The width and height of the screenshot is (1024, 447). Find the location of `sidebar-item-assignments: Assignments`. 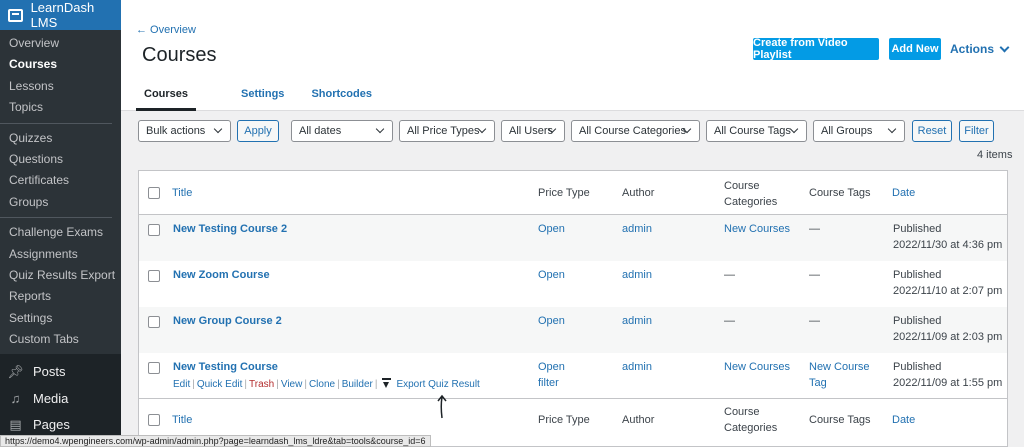

sidebar-item-assignments: Assignments is located at coordinates (60, 254).